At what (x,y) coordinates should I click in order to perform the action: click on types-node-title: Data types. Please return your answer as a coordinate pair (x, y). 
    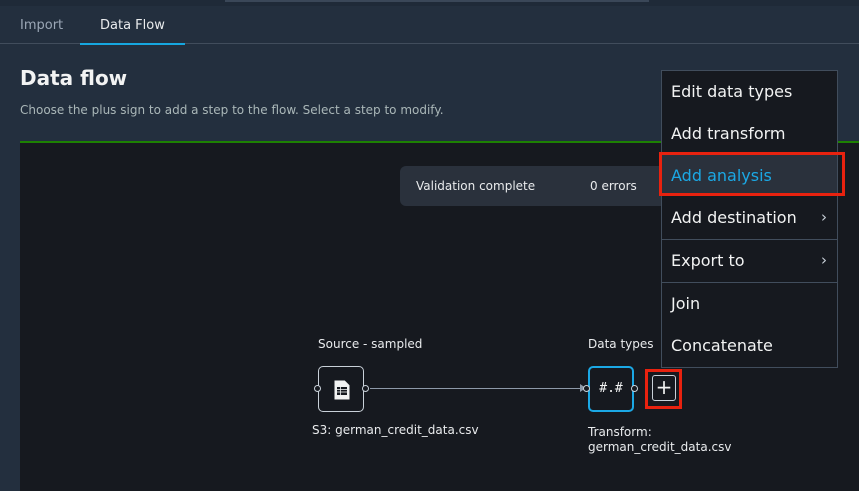
    Looking at the image, I should click on (621, 344).